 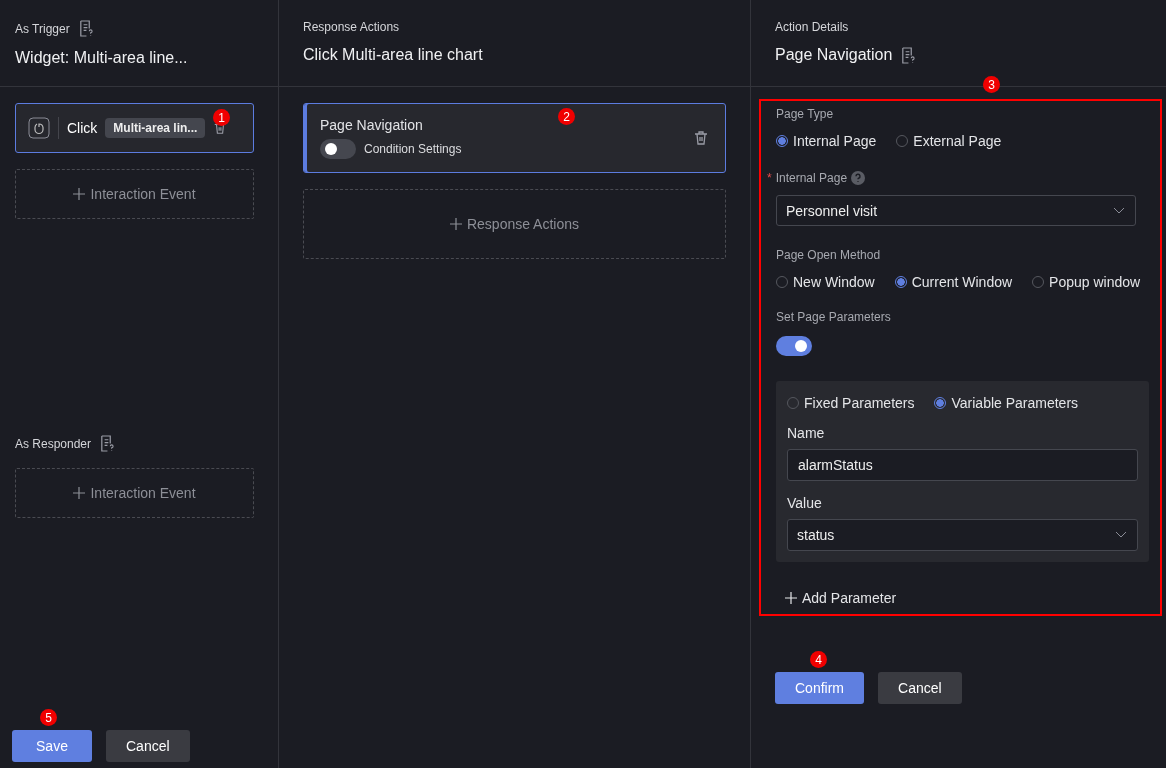 I want to click on field-label: Internal Page, so click(x=811, y=178).